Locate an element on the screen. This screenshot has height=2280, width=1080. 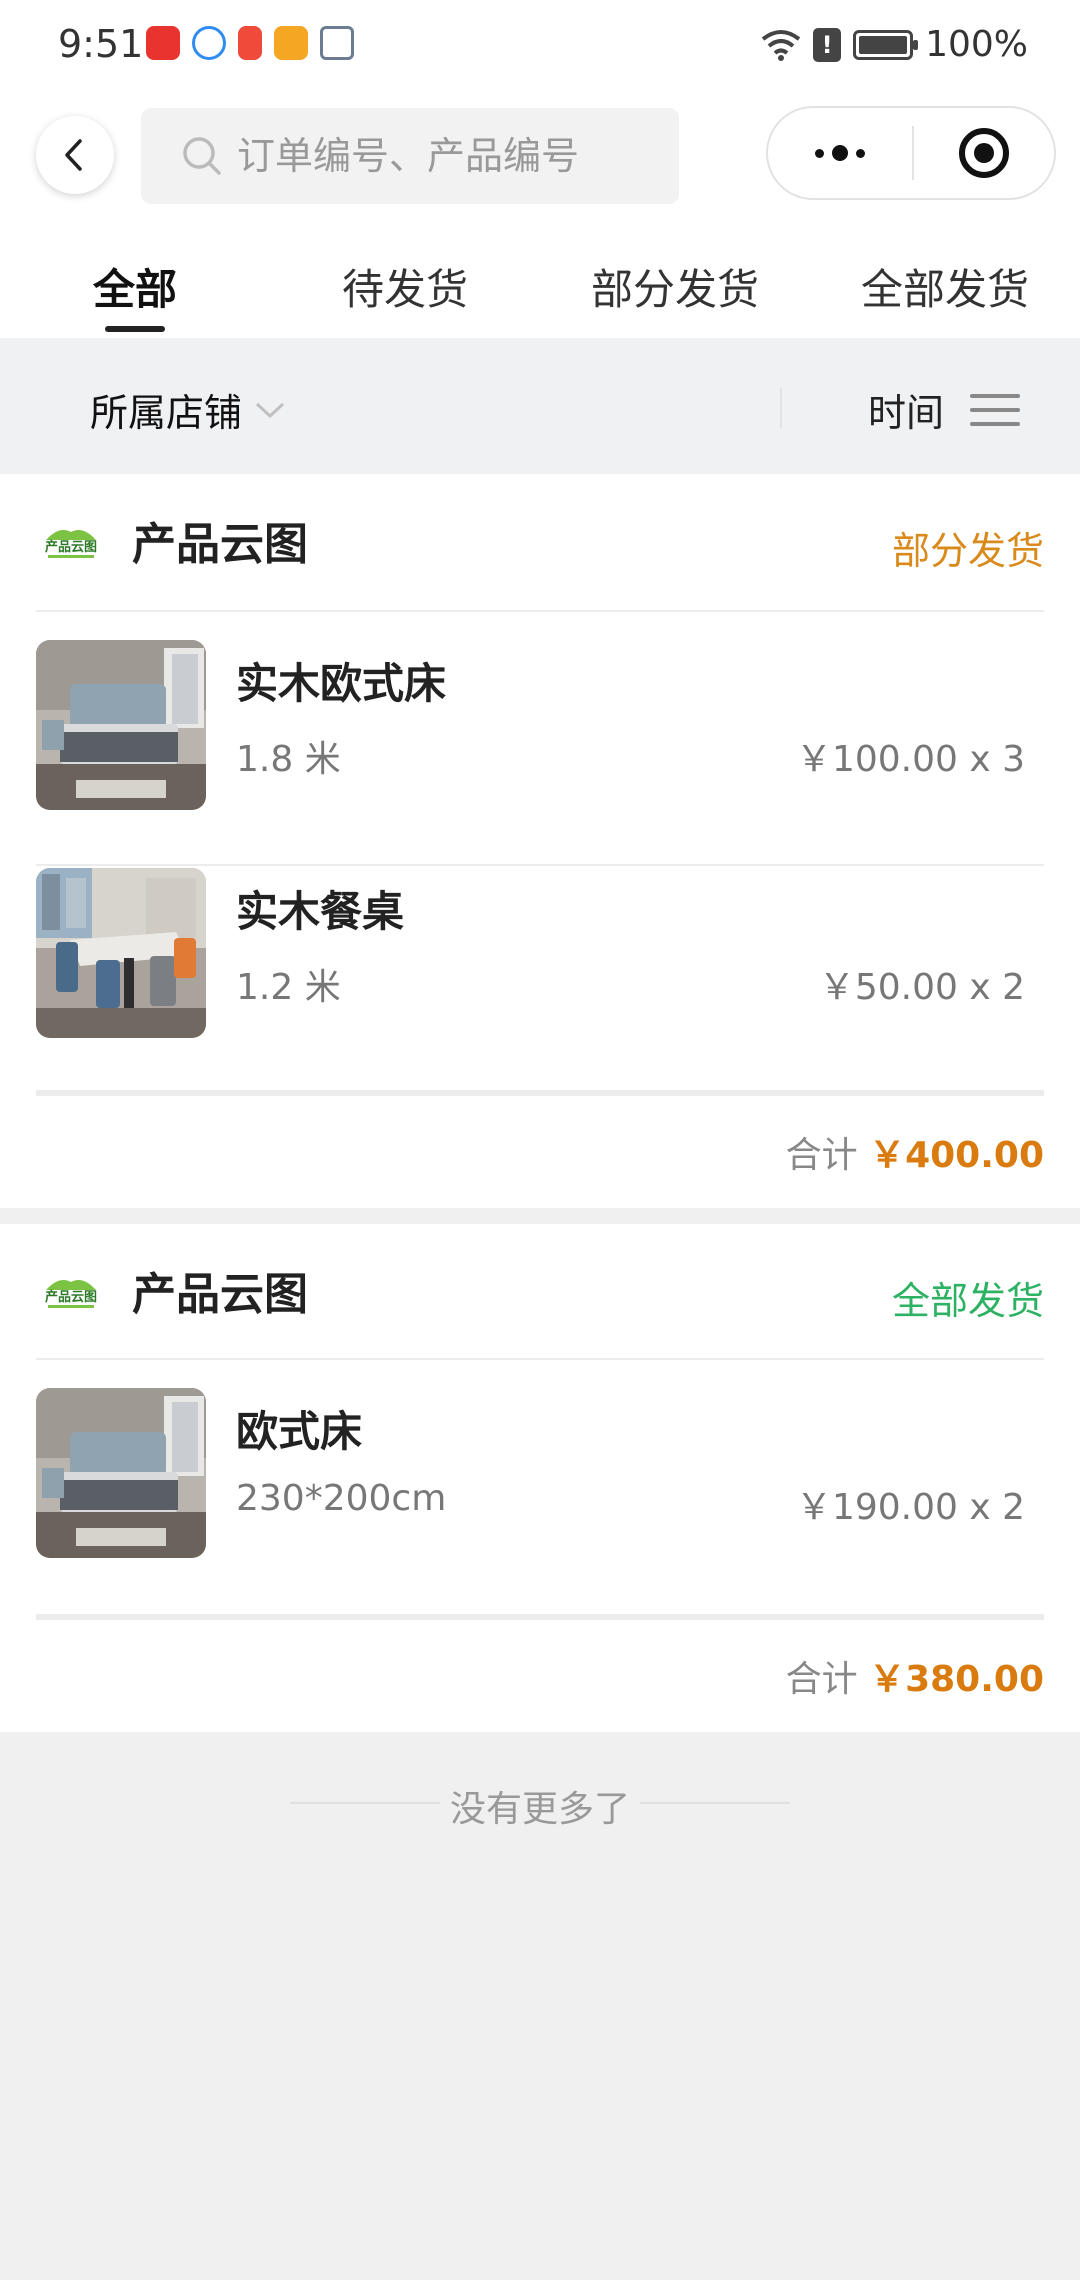
filter-divider is located at coordinates (781, 408).